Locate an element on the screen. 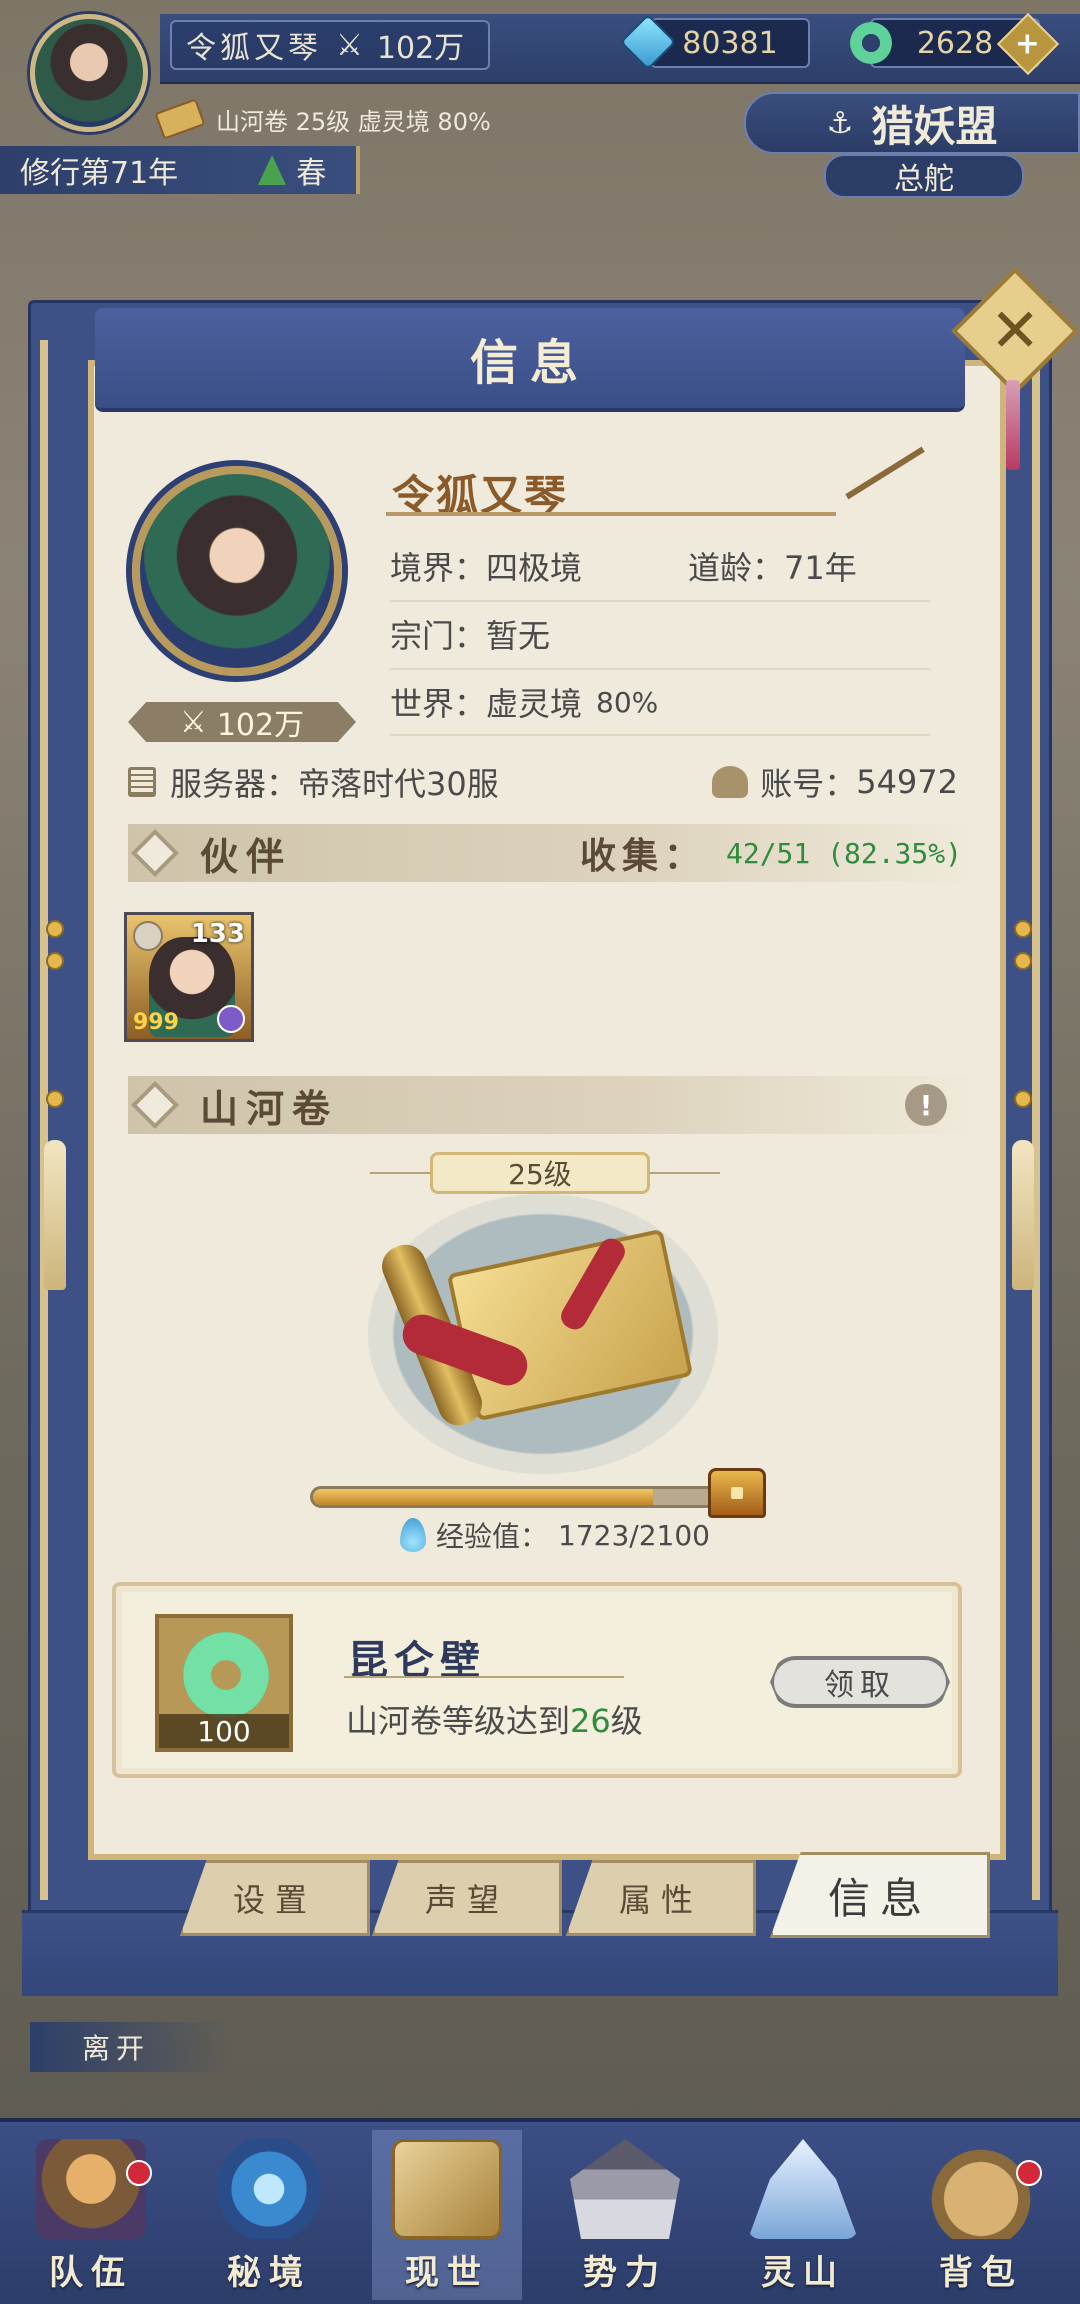 The width and height of the screenshot is (1080, 2304). exp-value: 1723/2100 is located at coordinates (634, 1535).